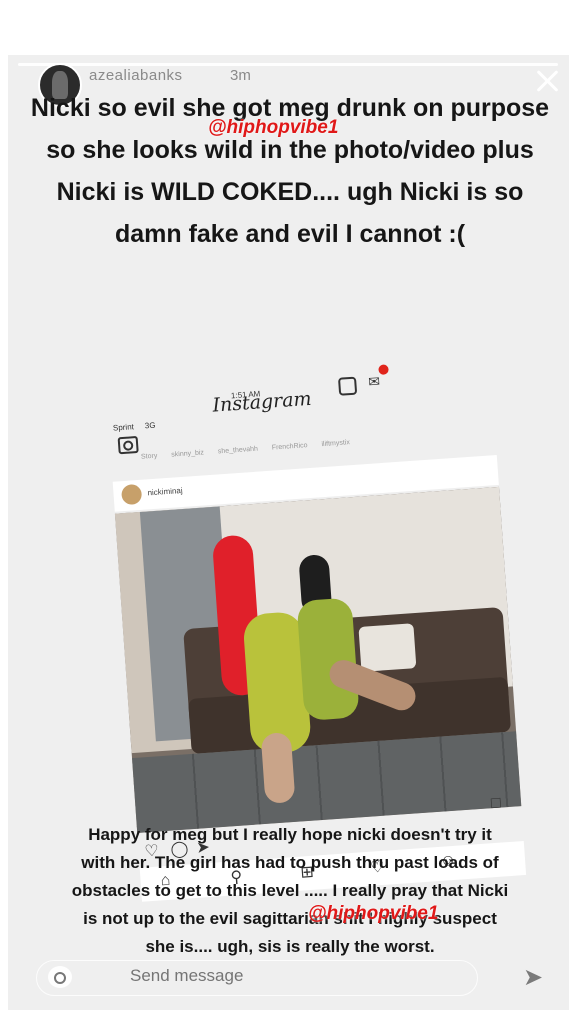 Image resolution: width=577 pixels, height=1024 pixels. I want to click on photo-pillow, so click(387, 647).